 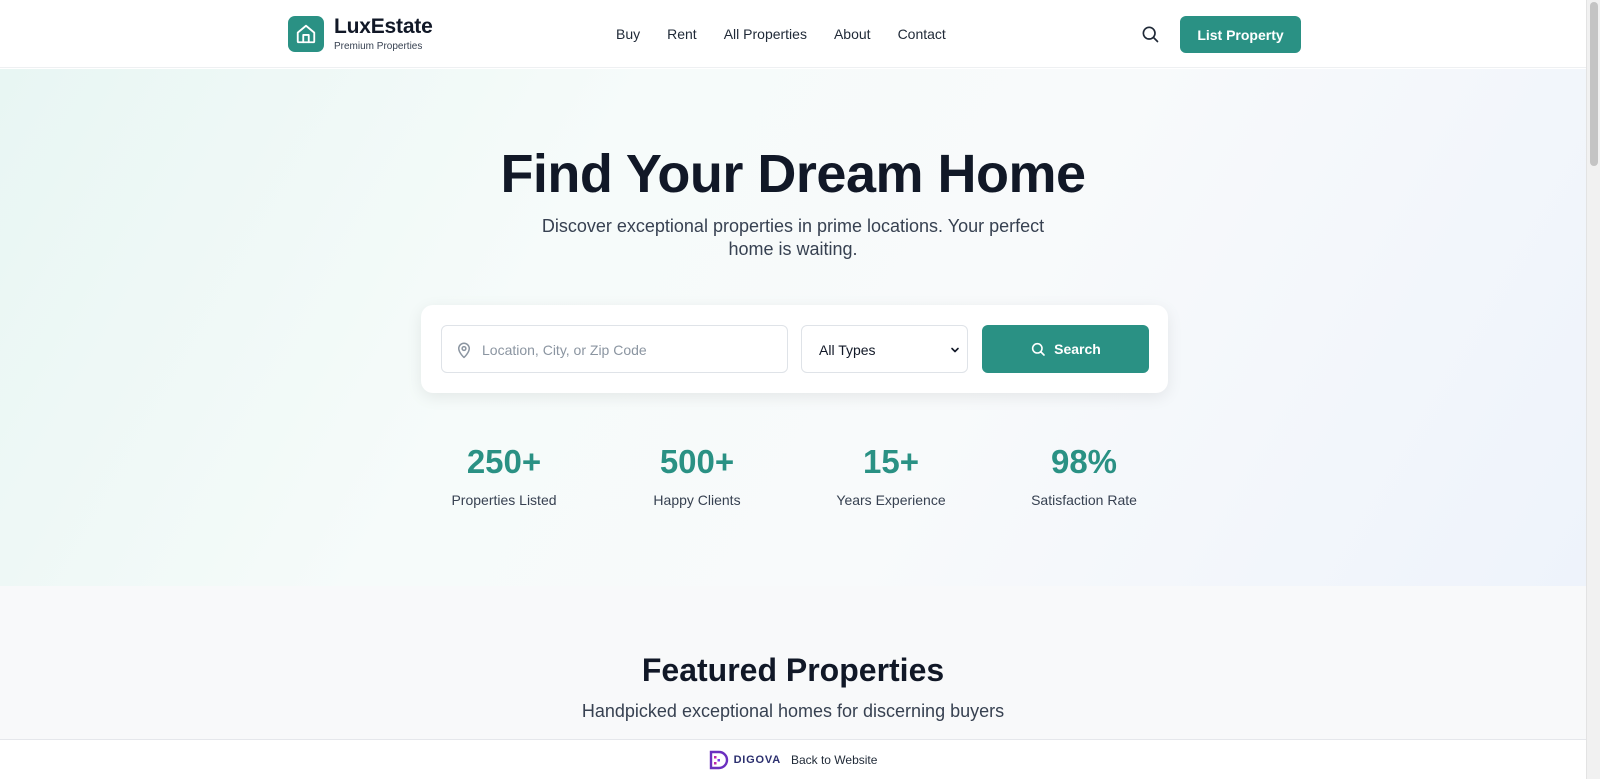 I want to click on back-to-website-link: Back to Website, so click(x=834, y=760).